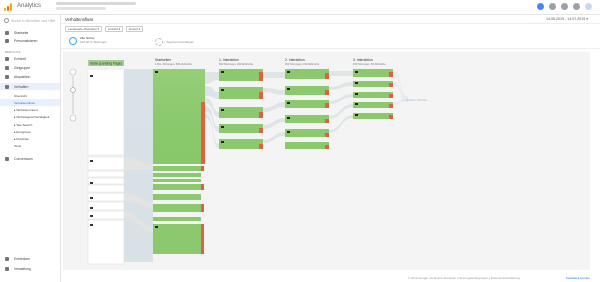 The height and width of the screenshot is (282, 600). Describe the element at coordinates (79, 19) in the screenshot. I see `page-title: Verhaltensfluss` at that location.